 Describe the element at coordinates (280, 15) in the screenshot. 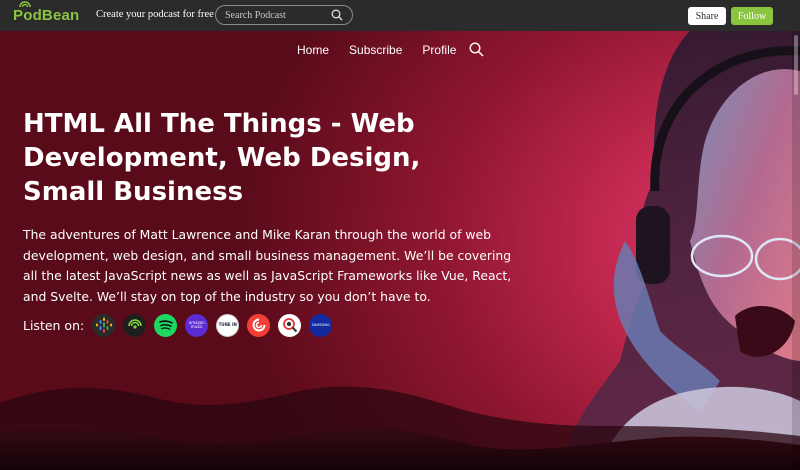

I see `search-input` at that location.